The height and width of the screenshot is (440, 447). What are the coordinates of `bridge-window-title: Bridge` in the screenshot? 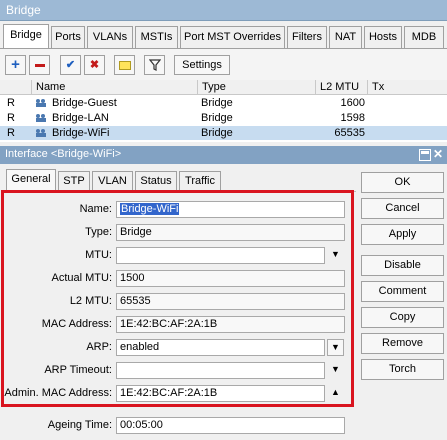 It's located at (23, 10).